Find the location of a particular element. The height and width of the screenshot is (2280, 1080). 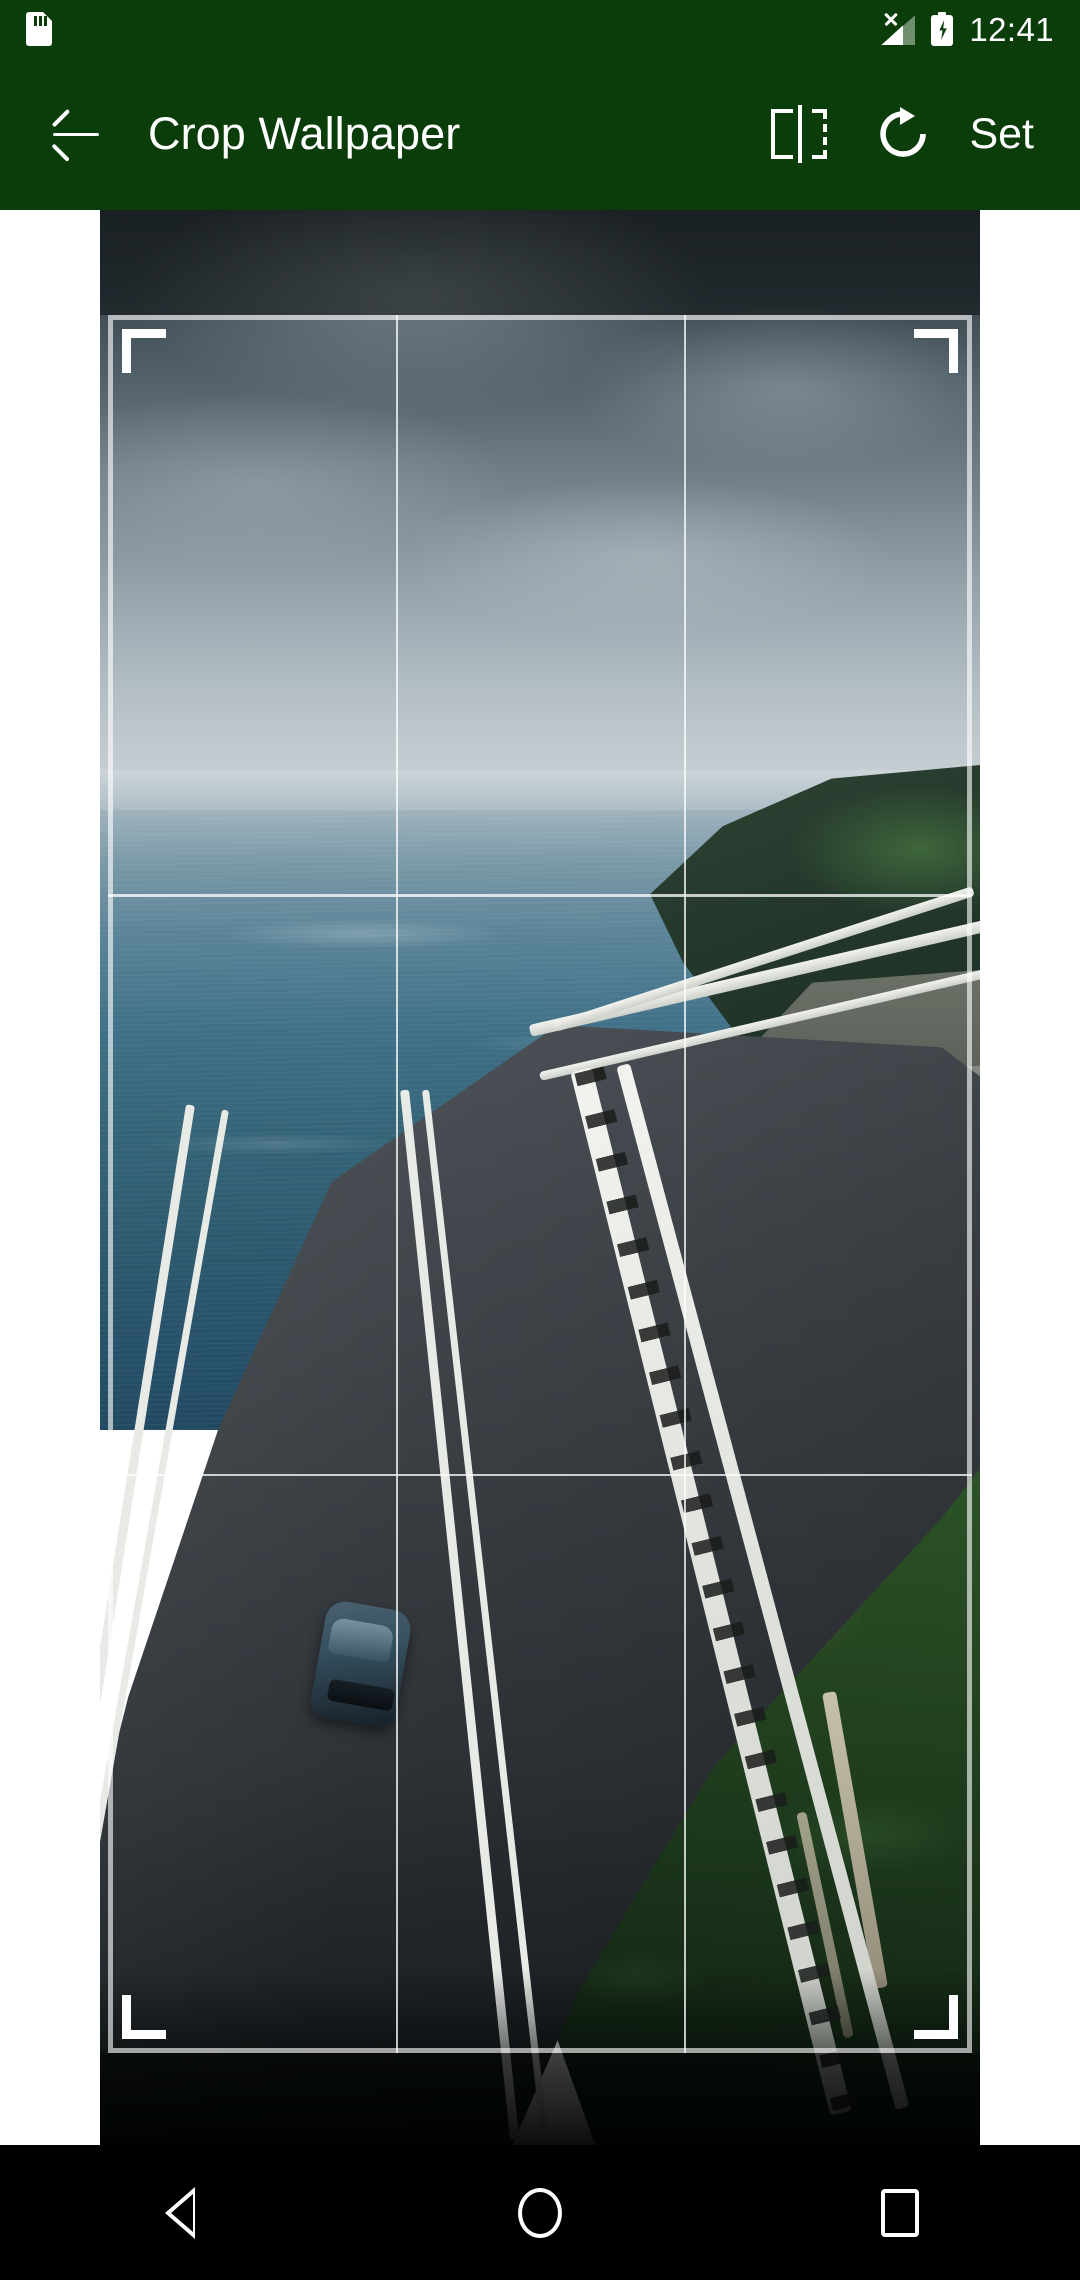

status-bar-right: 12:41 is located at coordinates (967, 29).